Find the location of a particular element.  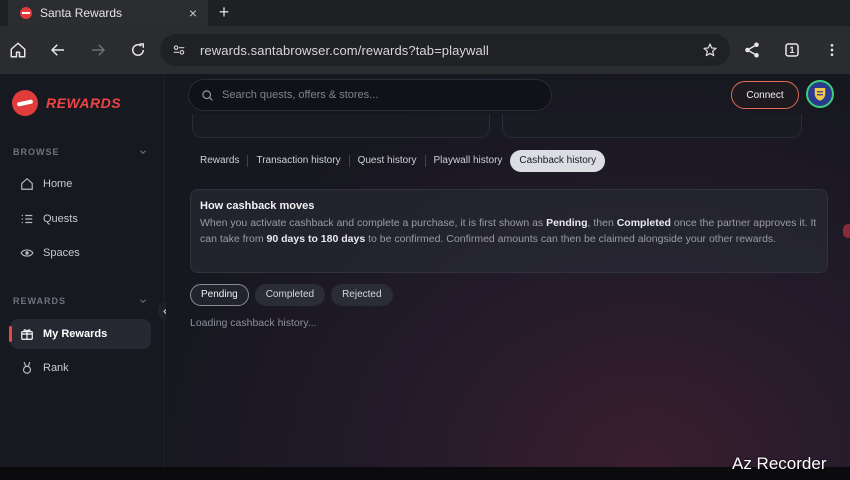

info-text-part: , then is located at coordinates (602, 223).